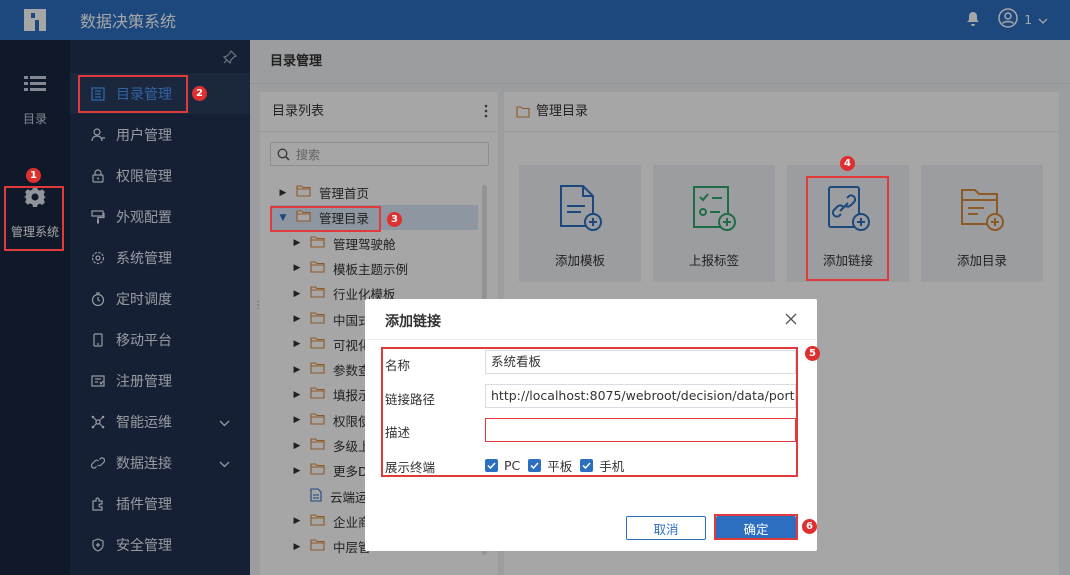  I want to click on highlight-add-link, so click(847, 228).